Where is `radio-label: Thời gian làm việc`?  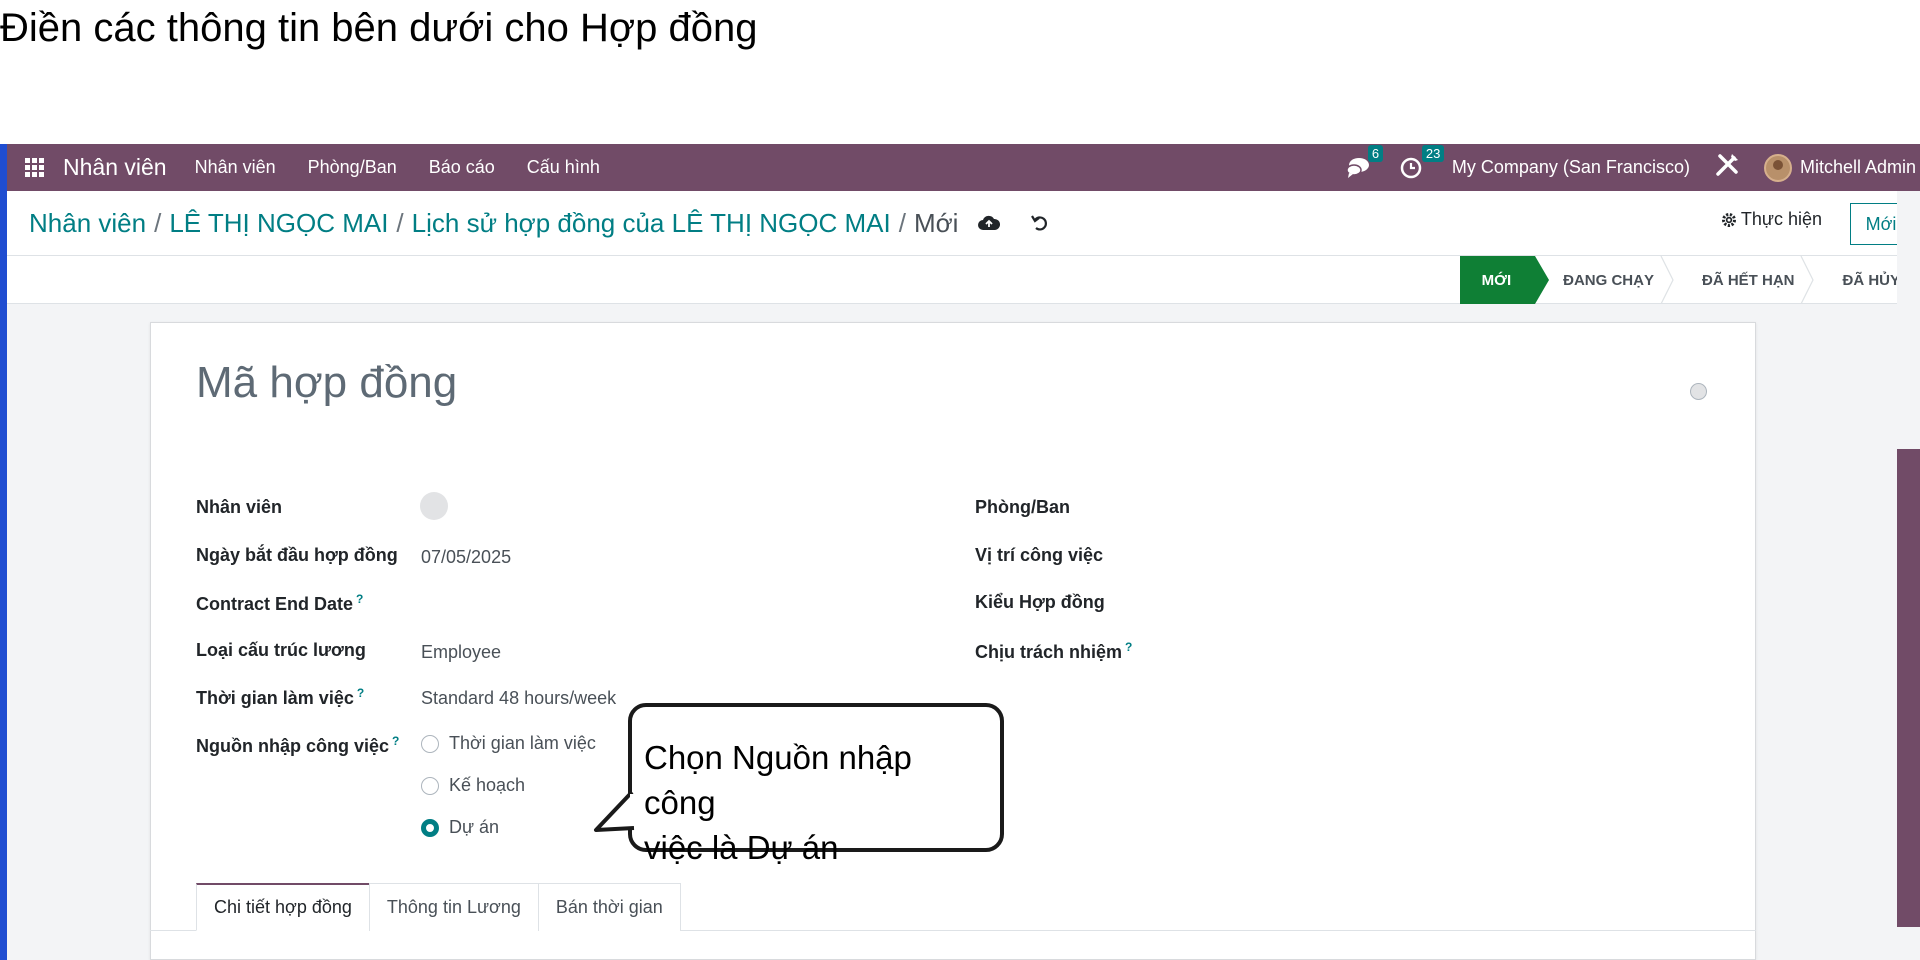
radio-label: Thời gian làm việc is located at coordinates (522, 743).